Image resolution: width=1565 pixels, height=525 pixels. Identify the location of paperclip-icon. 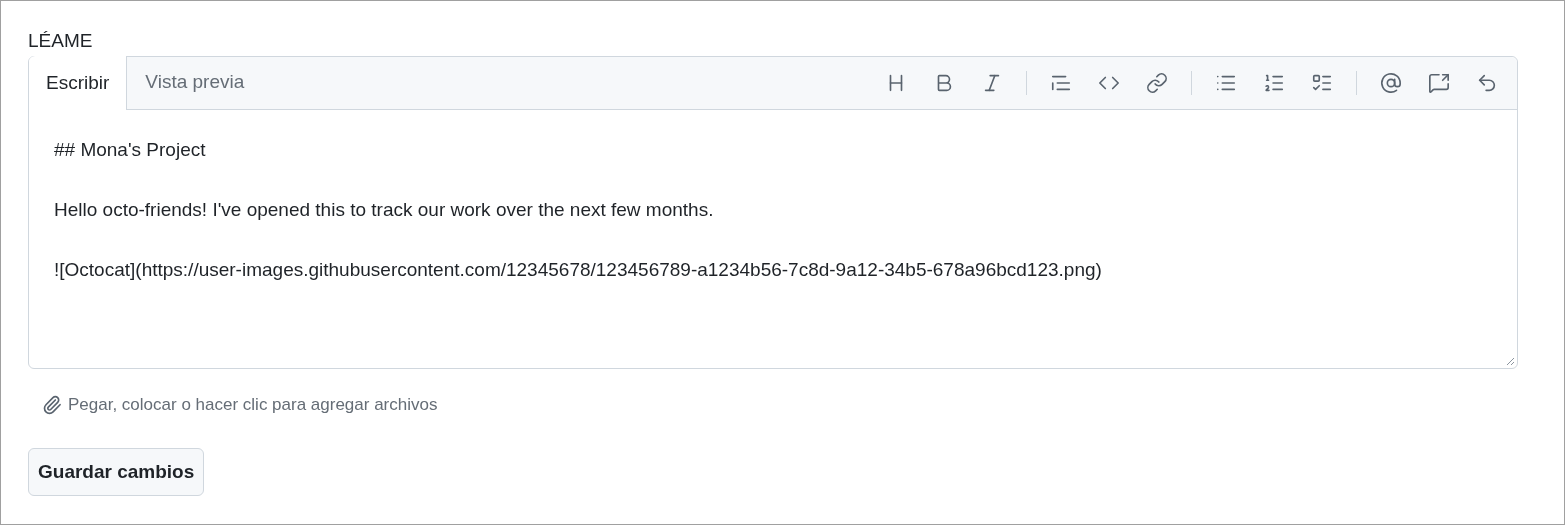
(52, 405).